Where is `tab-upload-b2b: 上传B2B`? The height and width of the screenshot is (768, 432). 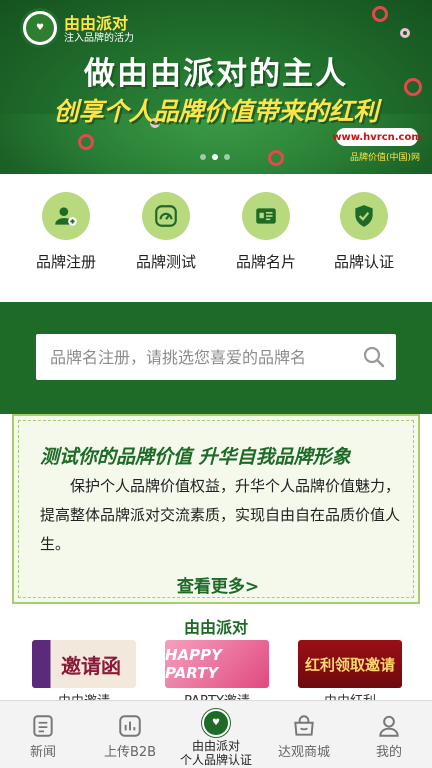 tab-upload-b2b: 上传B2B is located at coordinates (130, 734).